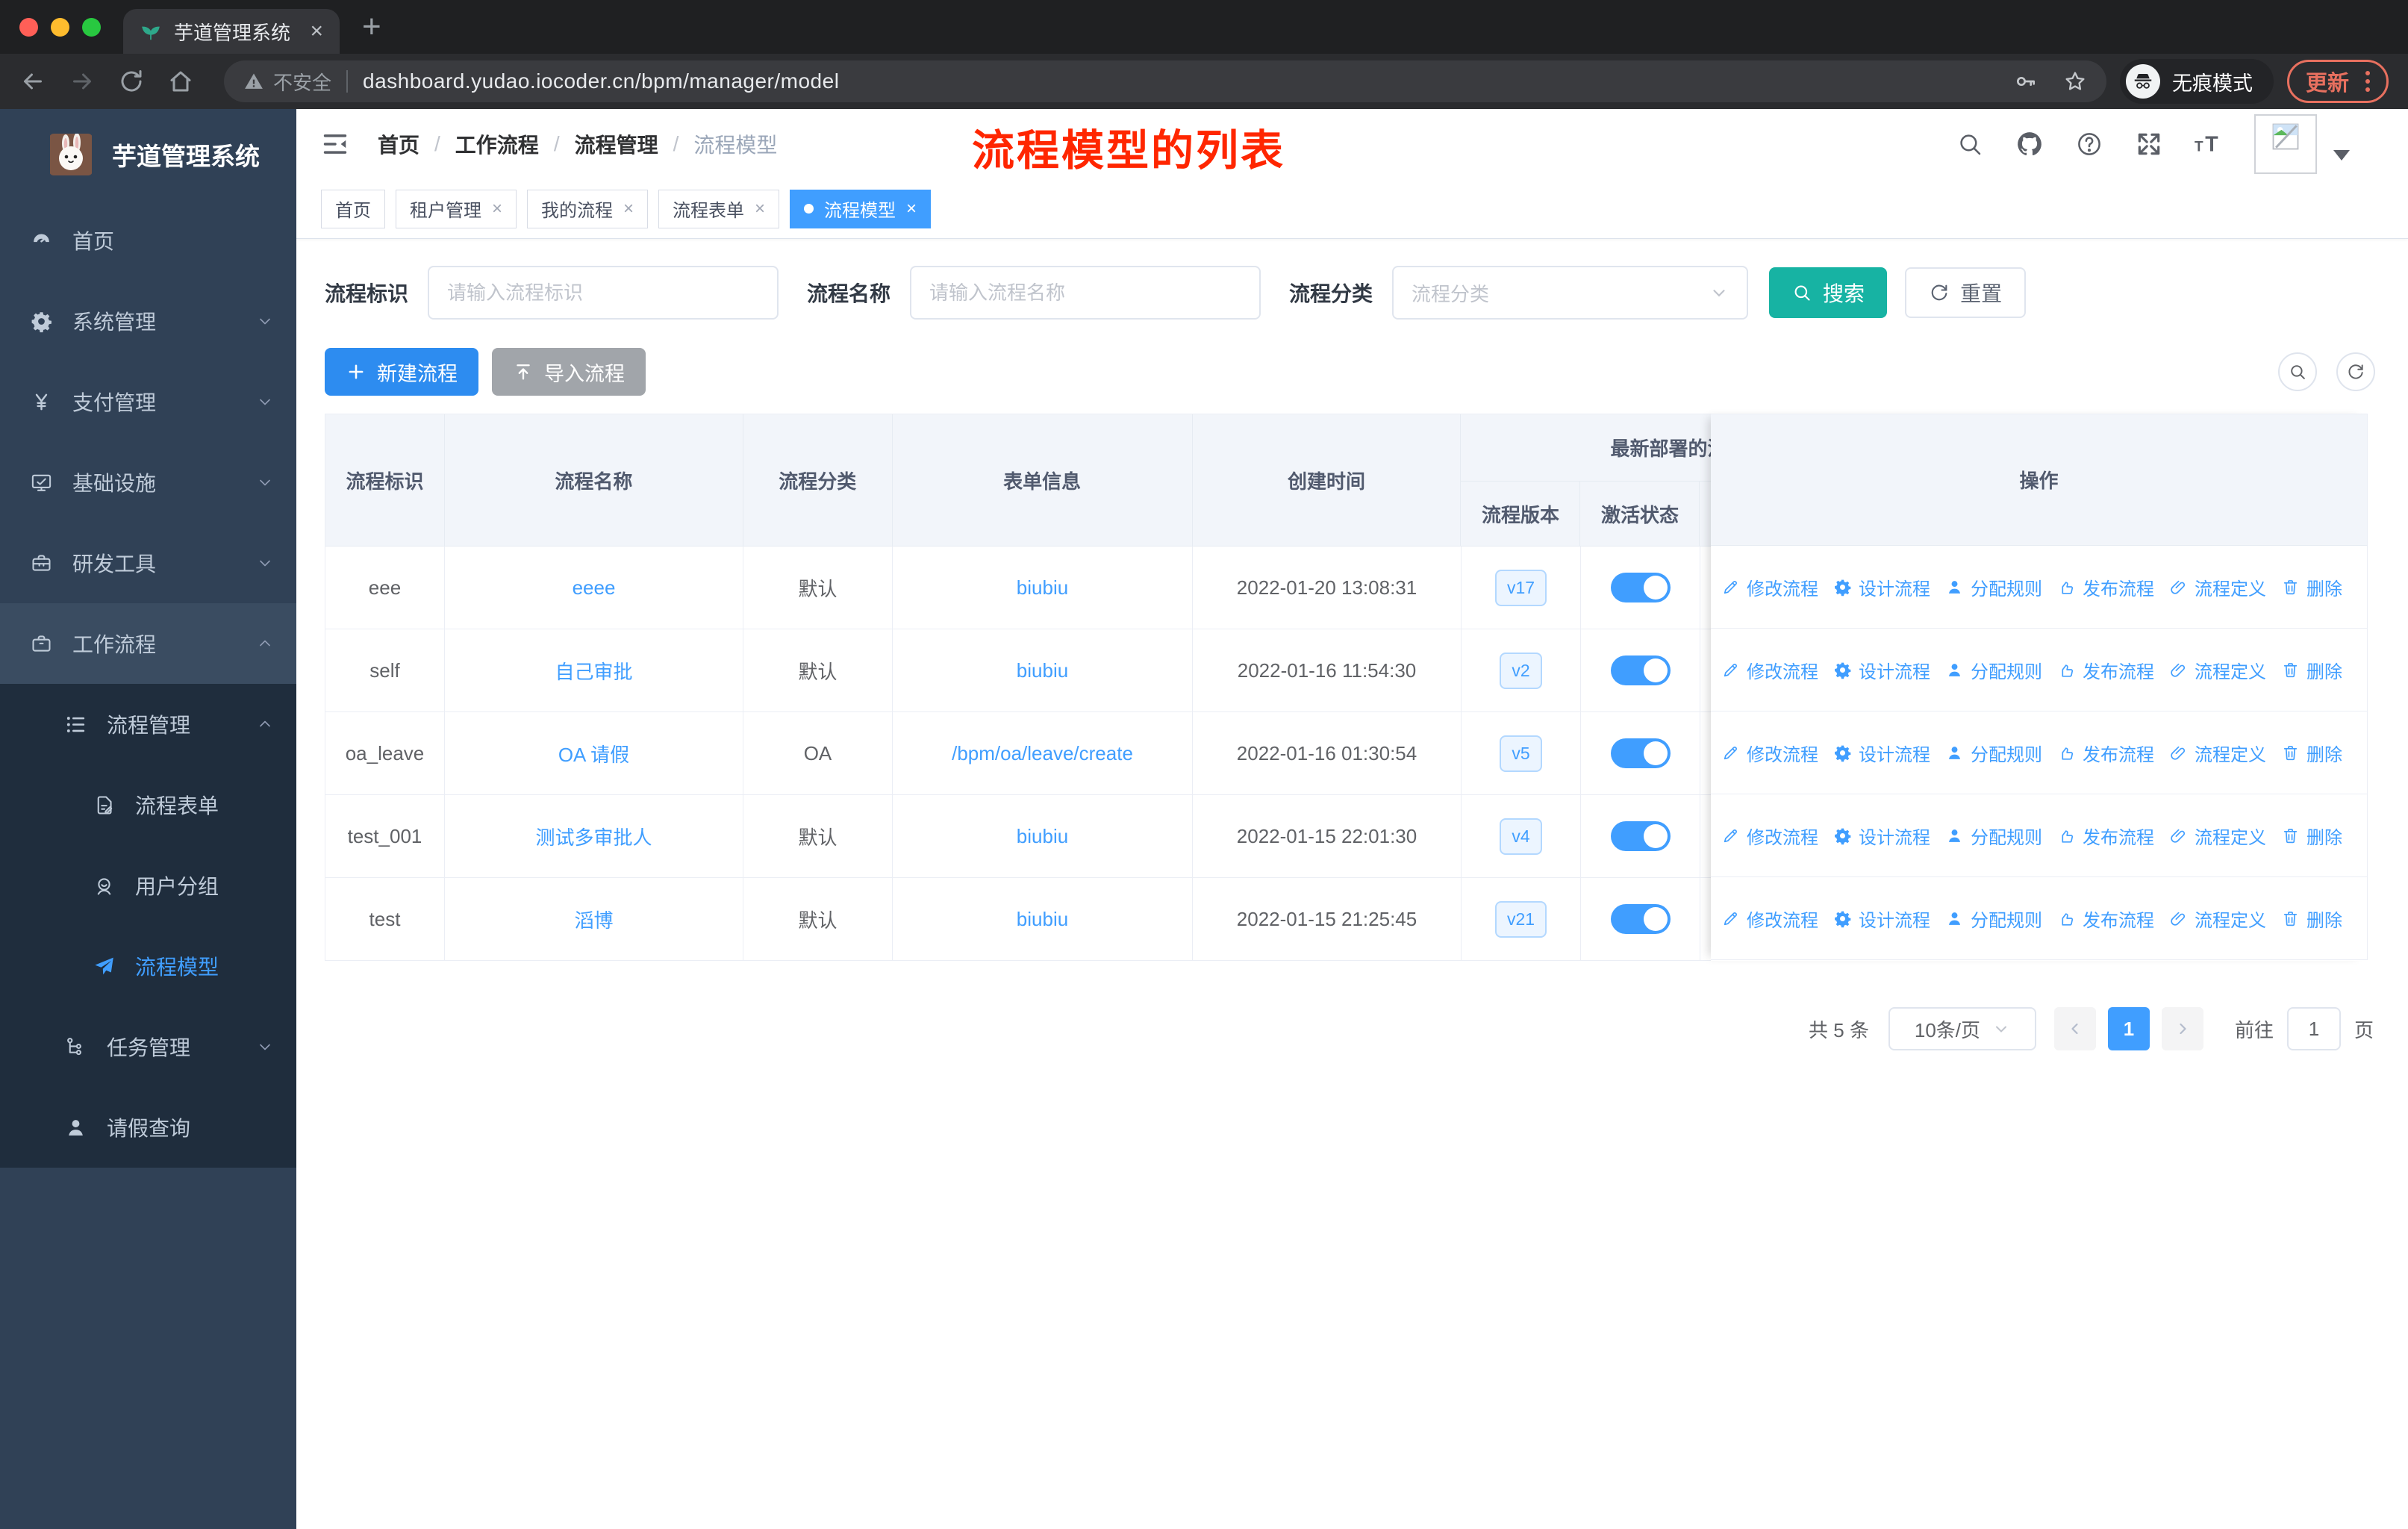 The image size is (2408, 1529). What do you see at coordinates (353, 209) in the screenshot?
I see `view-tab-0: 首页` at bounding box center [353, 209].